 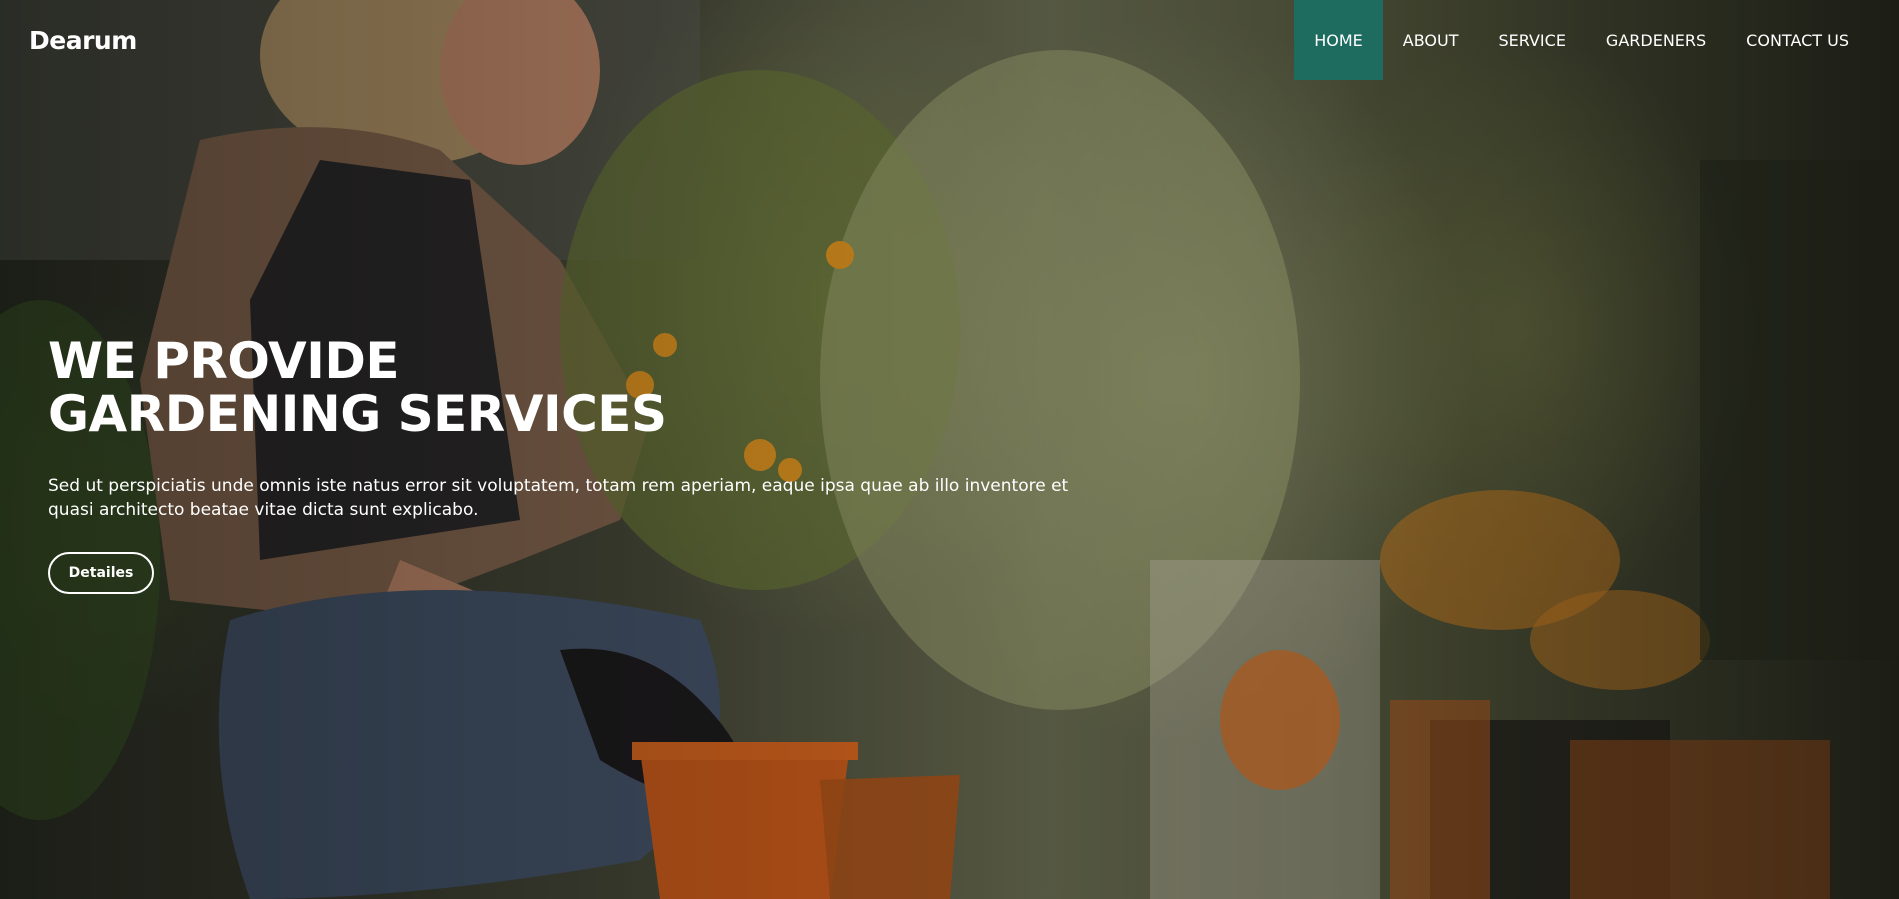 What do you see at coordinates (1431, 40) in the screenshot?
I see `nav-item-about: ABOUT` at bounding box center [1431, 40].